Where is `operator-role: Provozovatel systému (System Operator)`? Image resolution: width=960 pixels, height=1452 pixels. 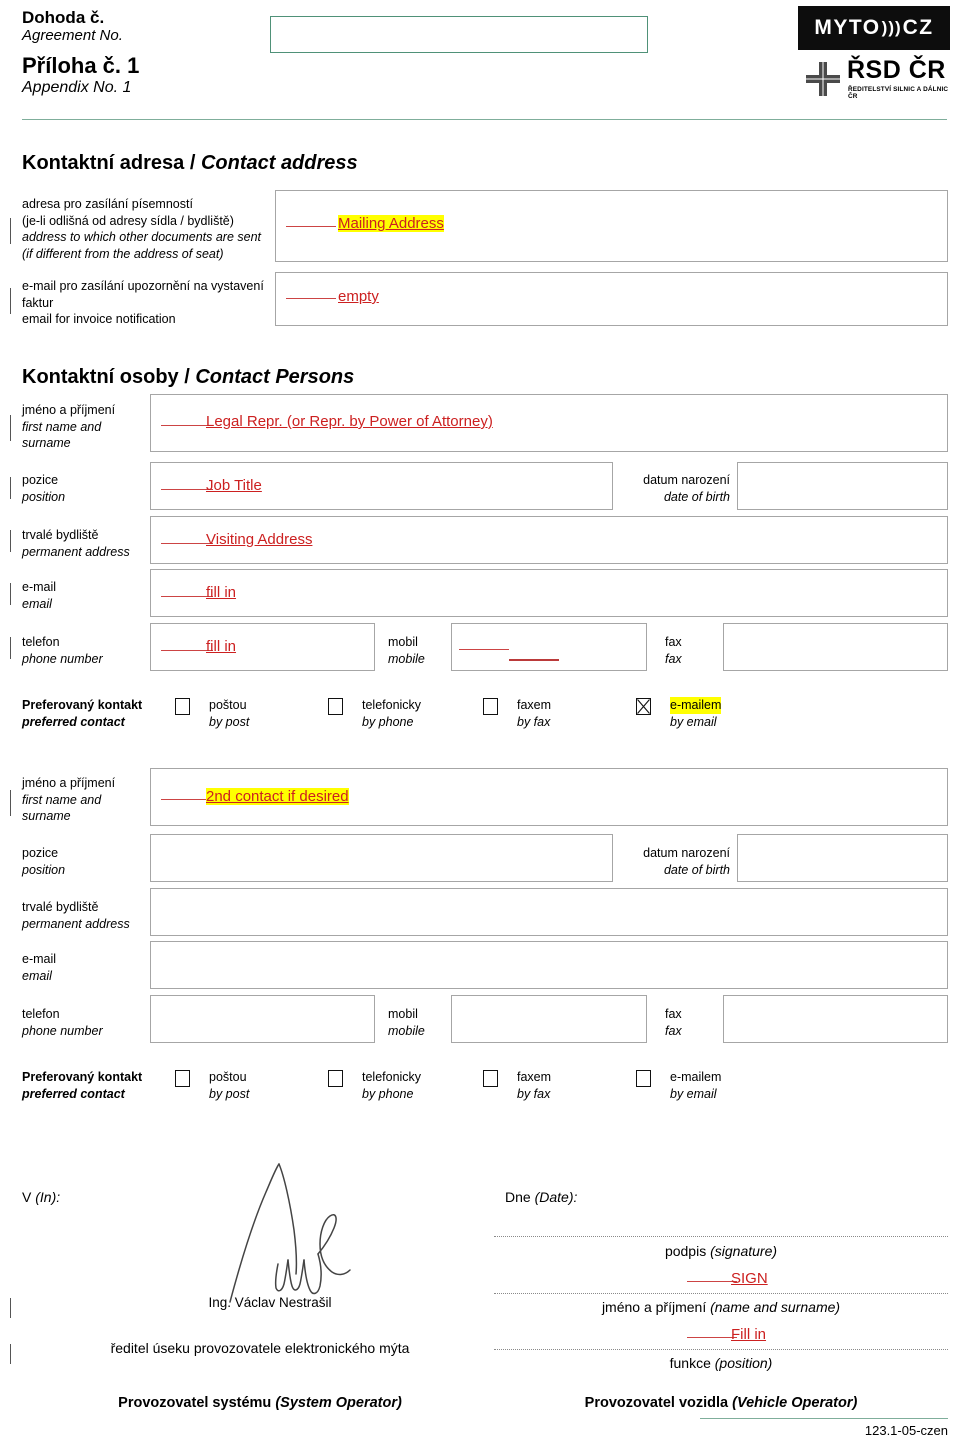
operator-role: Provozovatel systému (System Operator) is located at coordinates (260, 1403).